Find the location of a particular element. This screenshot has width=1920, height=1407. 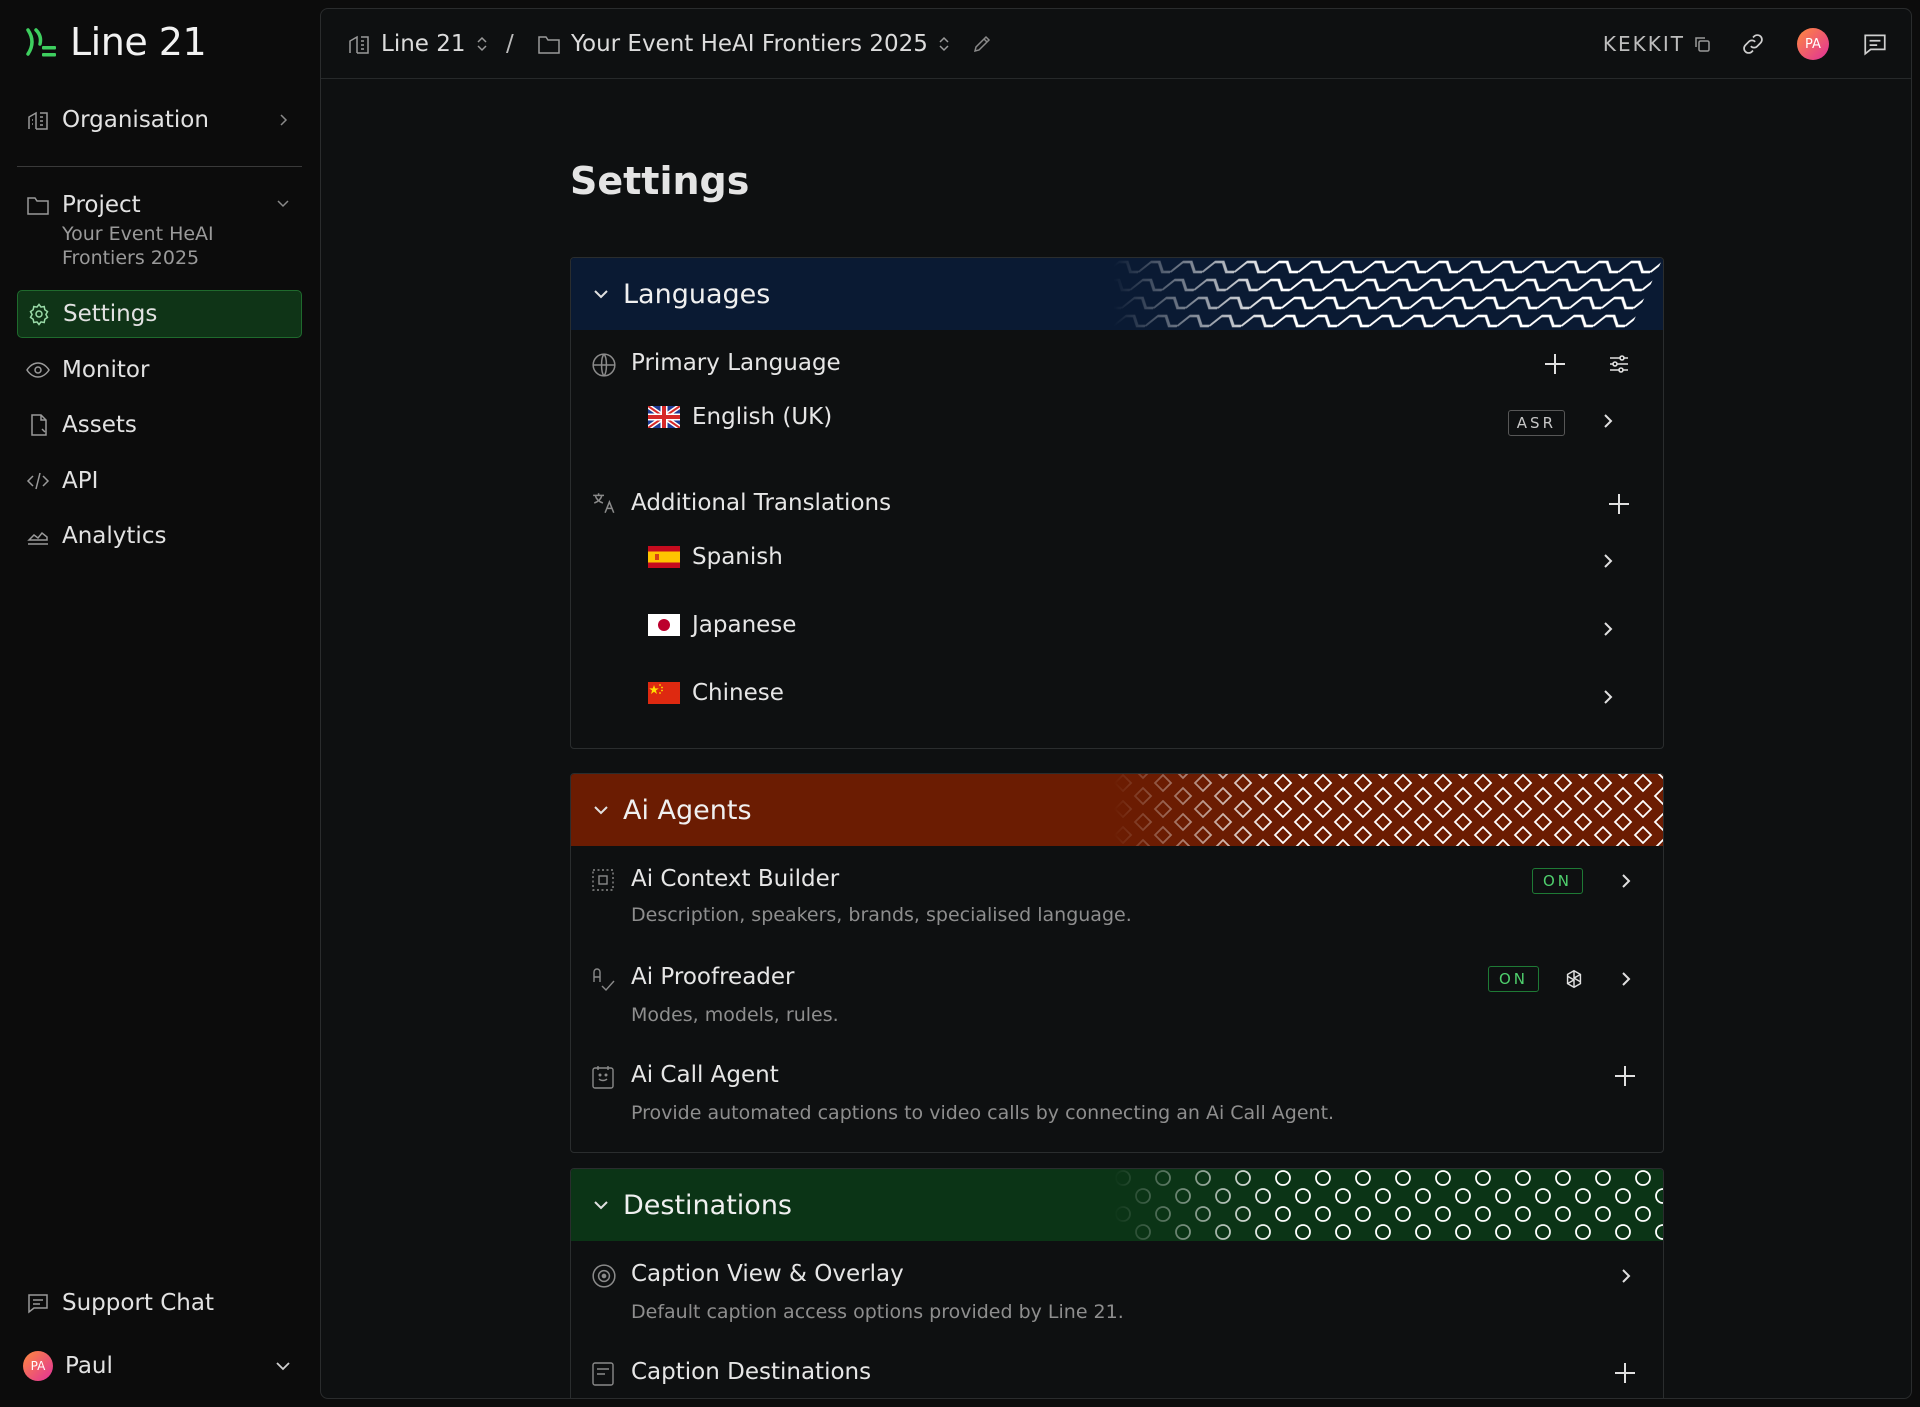

language-name: English (UK) is located at coordinates (762, 417).